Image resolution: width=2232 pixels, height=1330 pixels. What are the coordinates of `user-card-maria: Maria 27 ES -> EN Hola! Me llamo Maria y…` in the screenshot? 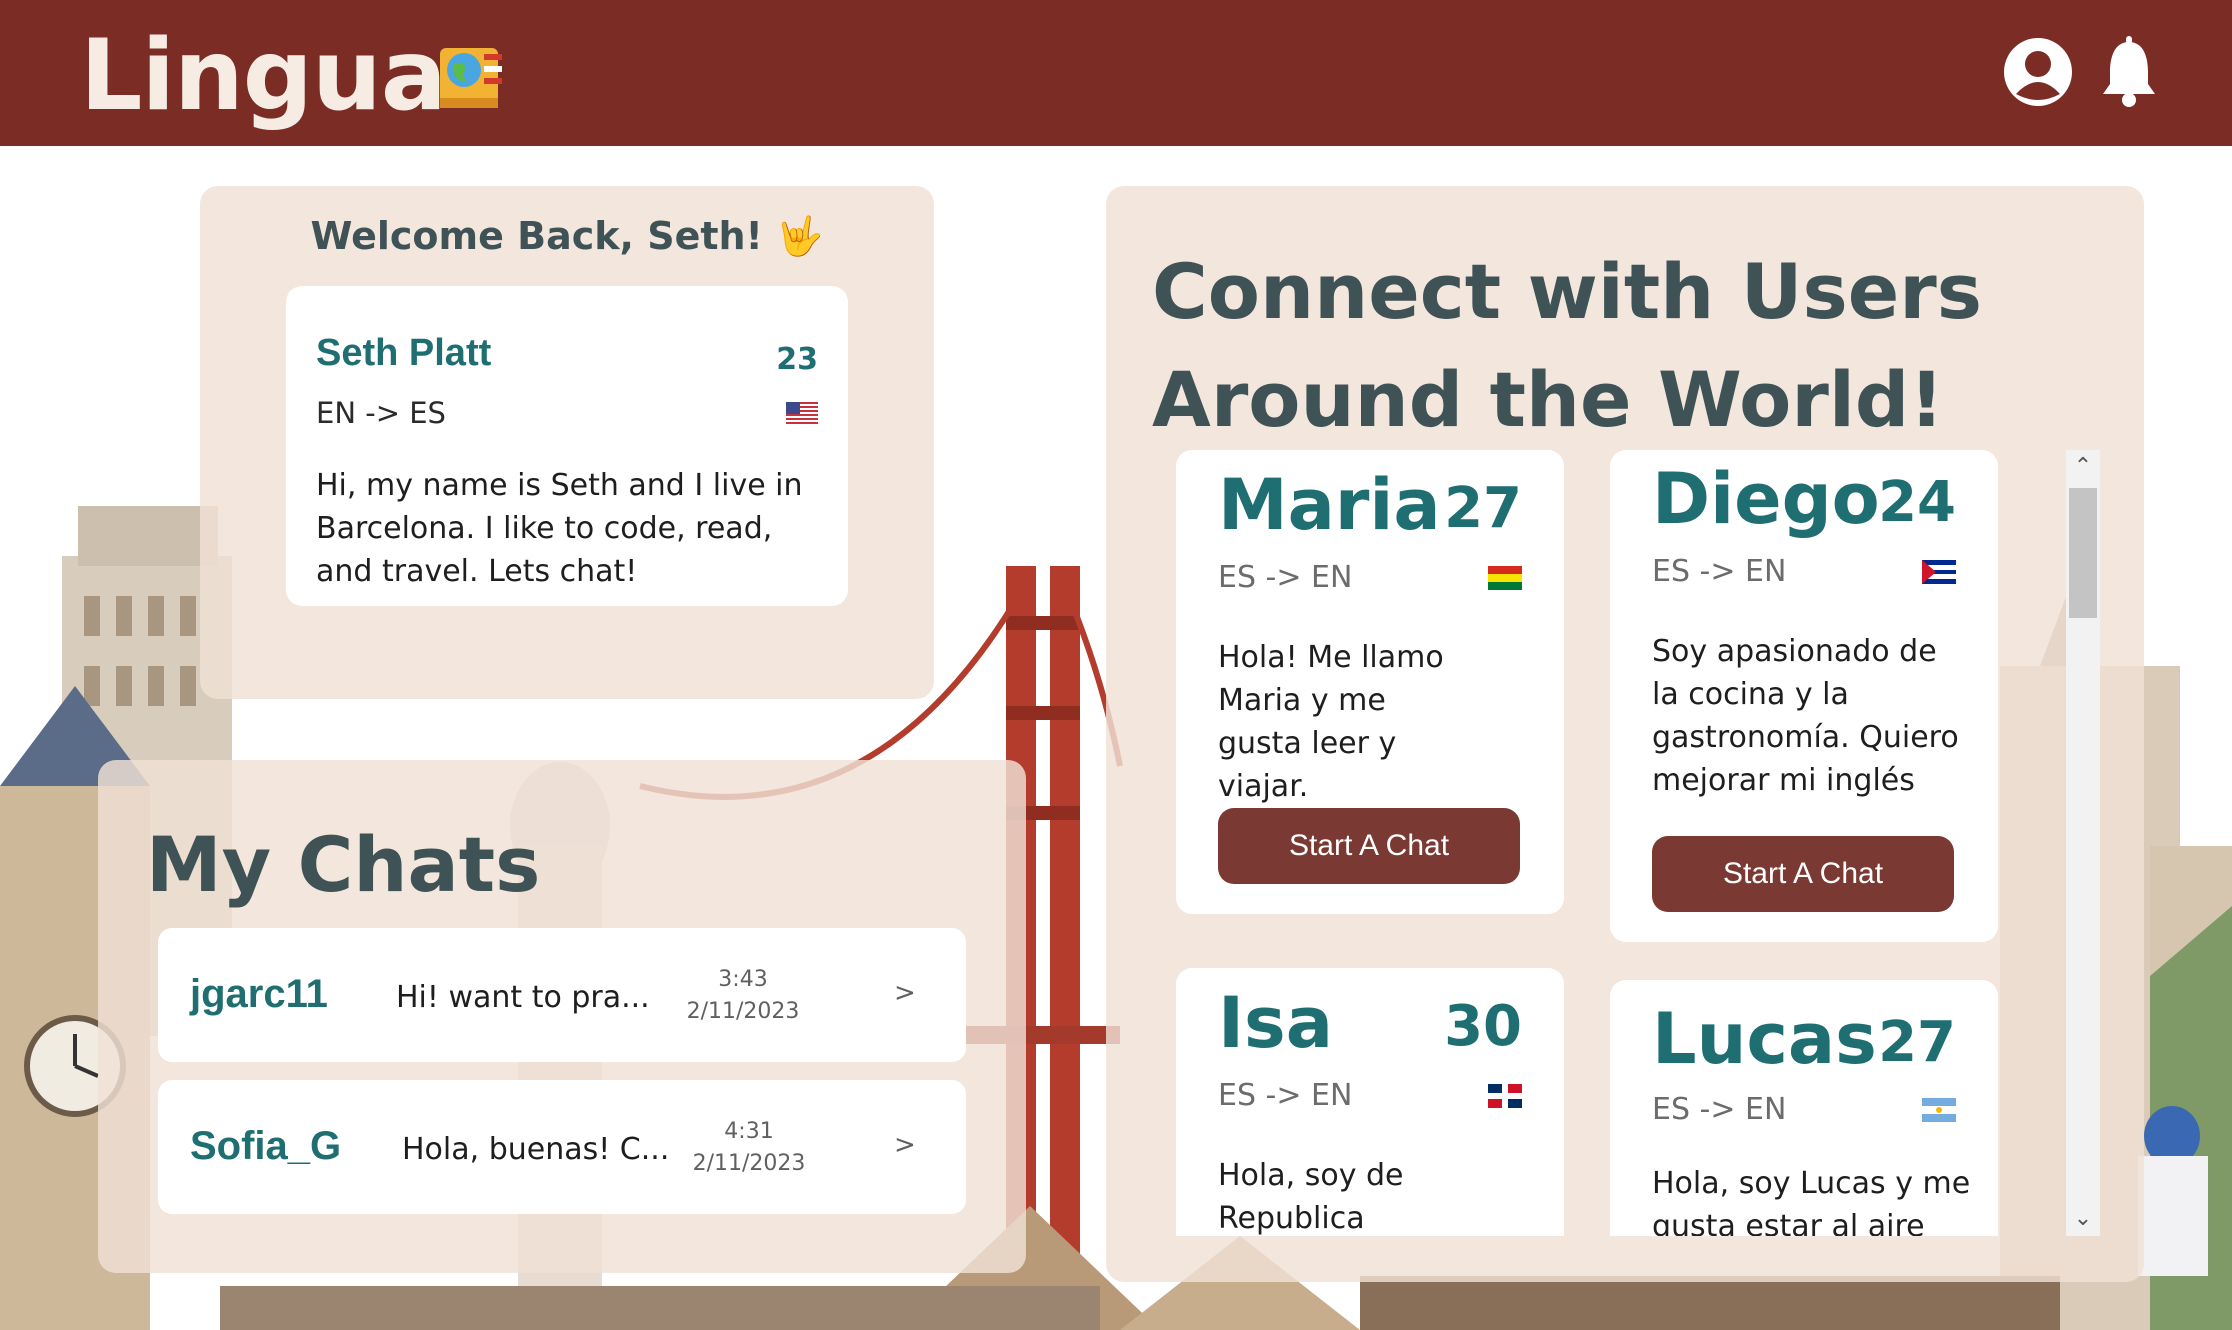 It's located at (1370, 682).